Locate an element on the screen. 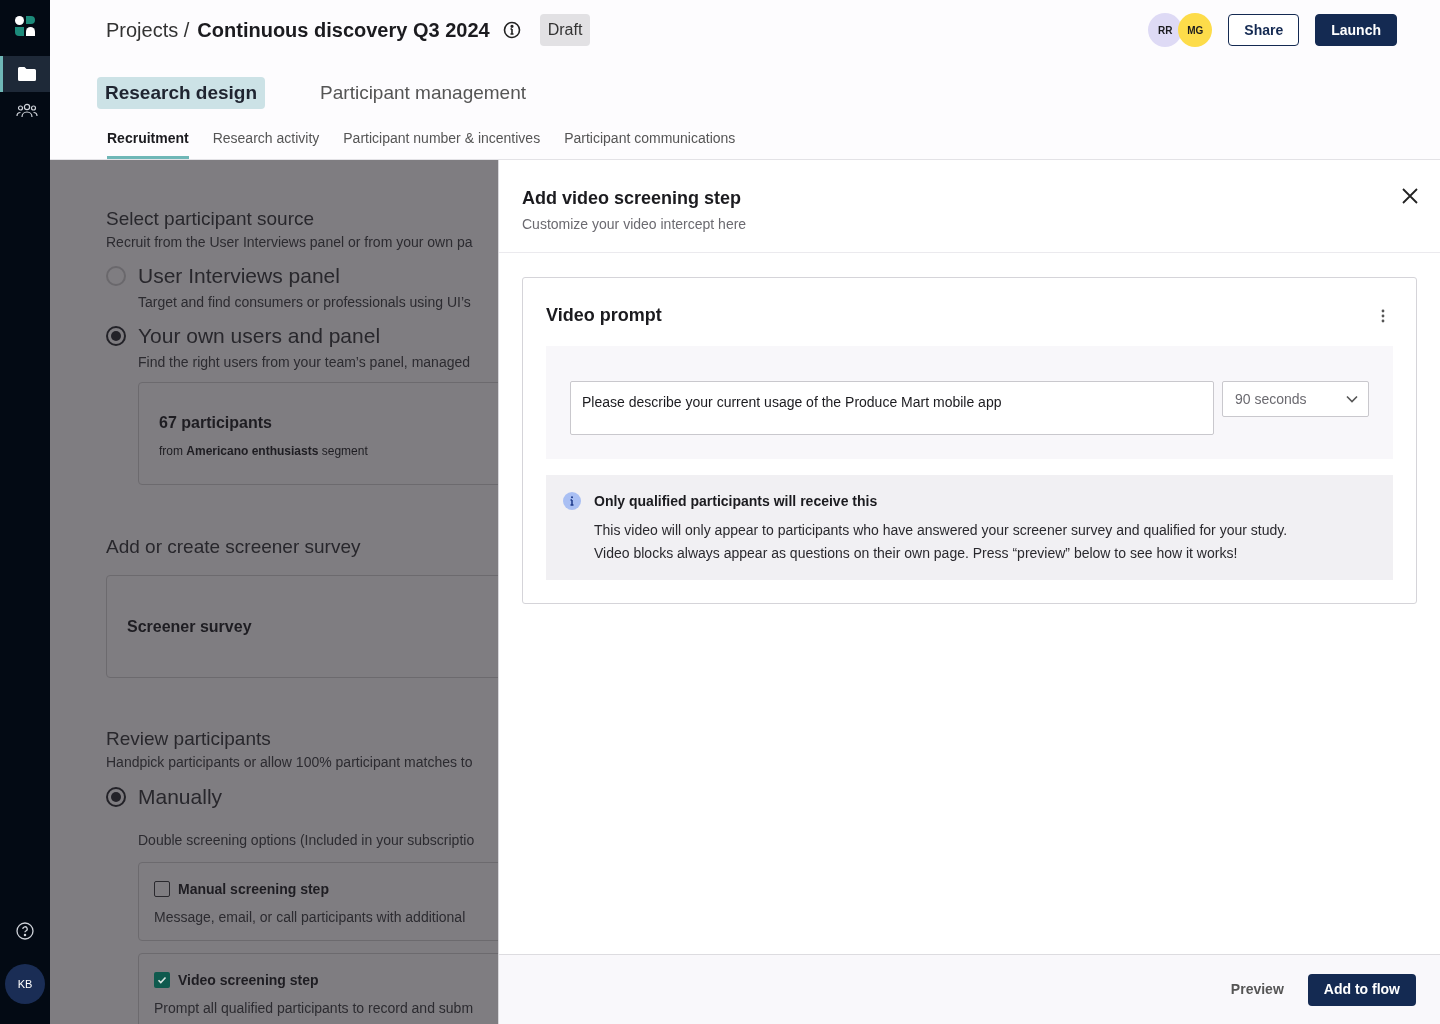 The height and width of the screenshot is (1024, 1440). sidebar-nav-item is located at coordinates (25, 74).